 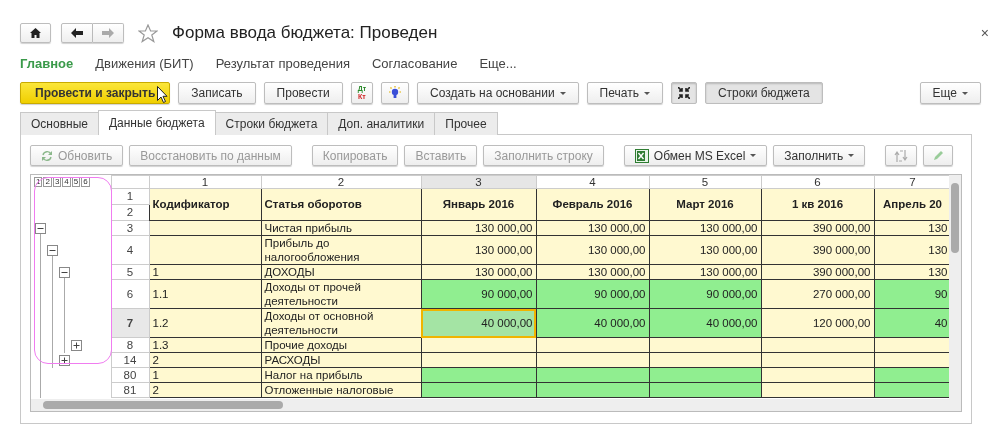 I want to click on menu-item: Согласование, so click(x=414, y=65).